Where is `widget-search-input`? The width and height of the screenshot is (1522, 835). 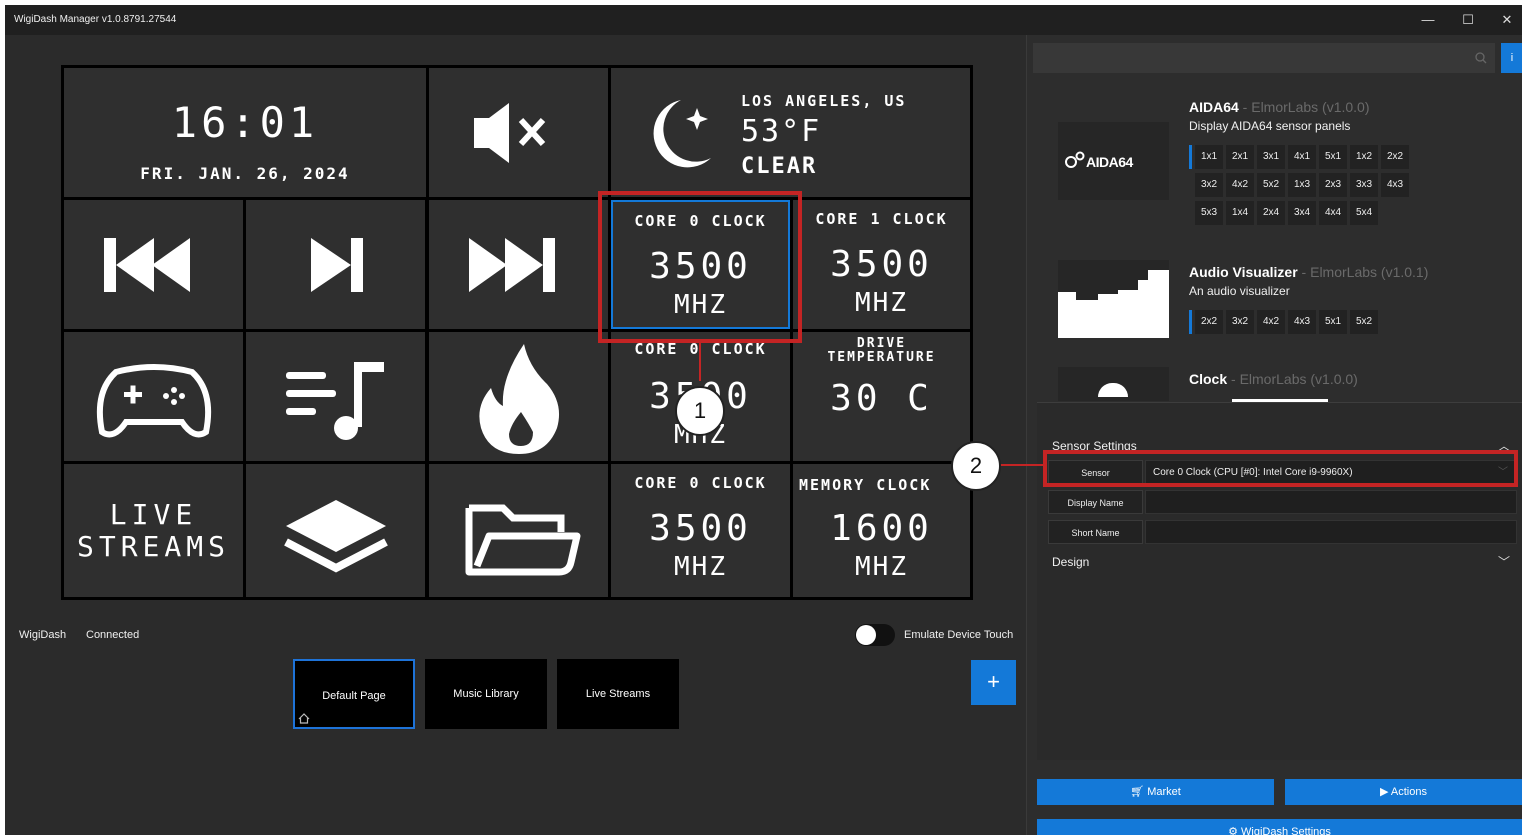
widget-search-input is located at coordinates (1264, 58).